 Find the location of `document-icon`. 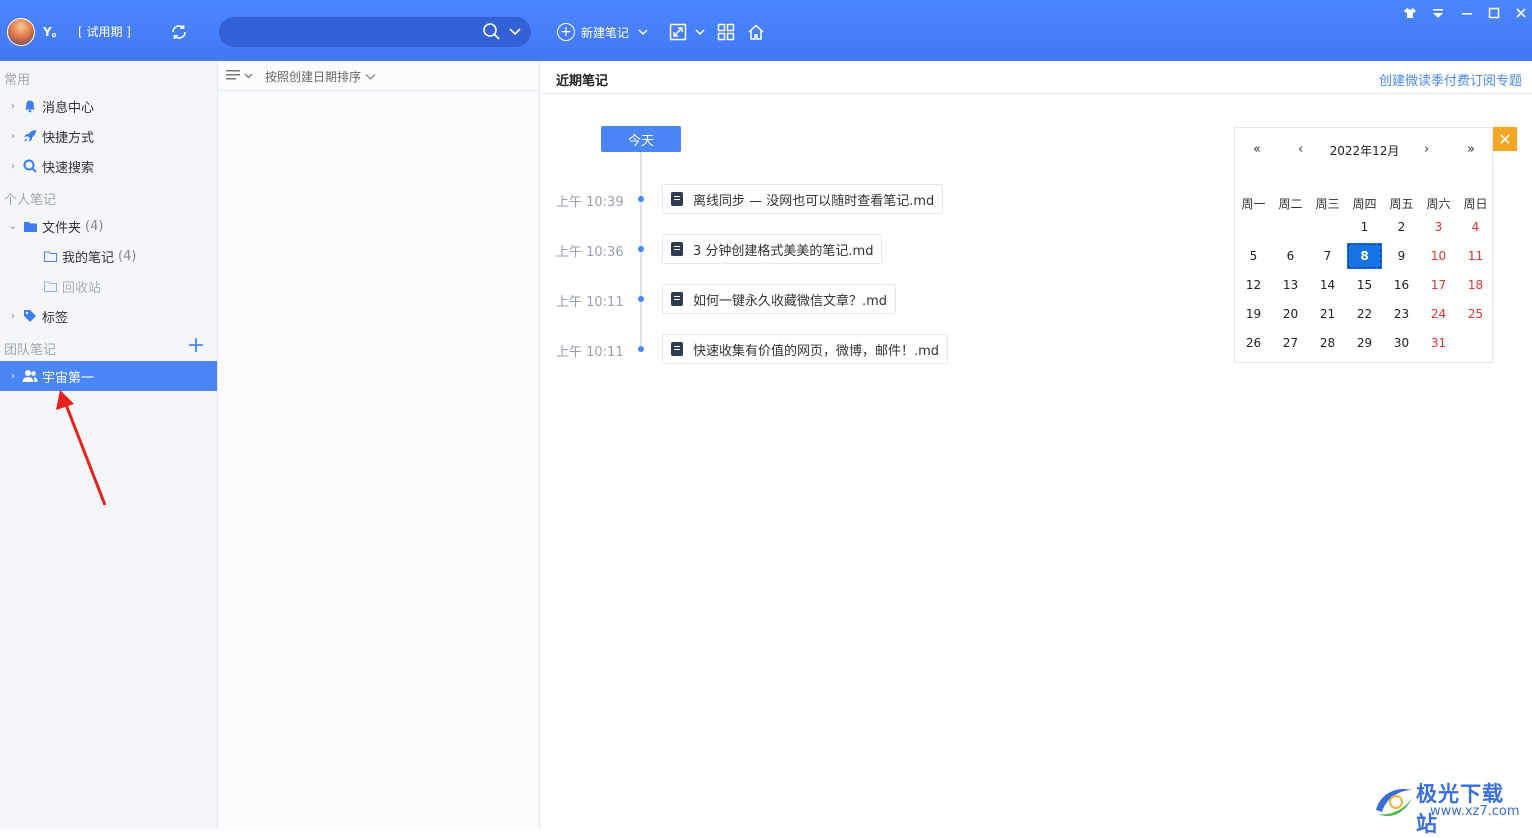

document-icon is located at coordinates (677, 249).